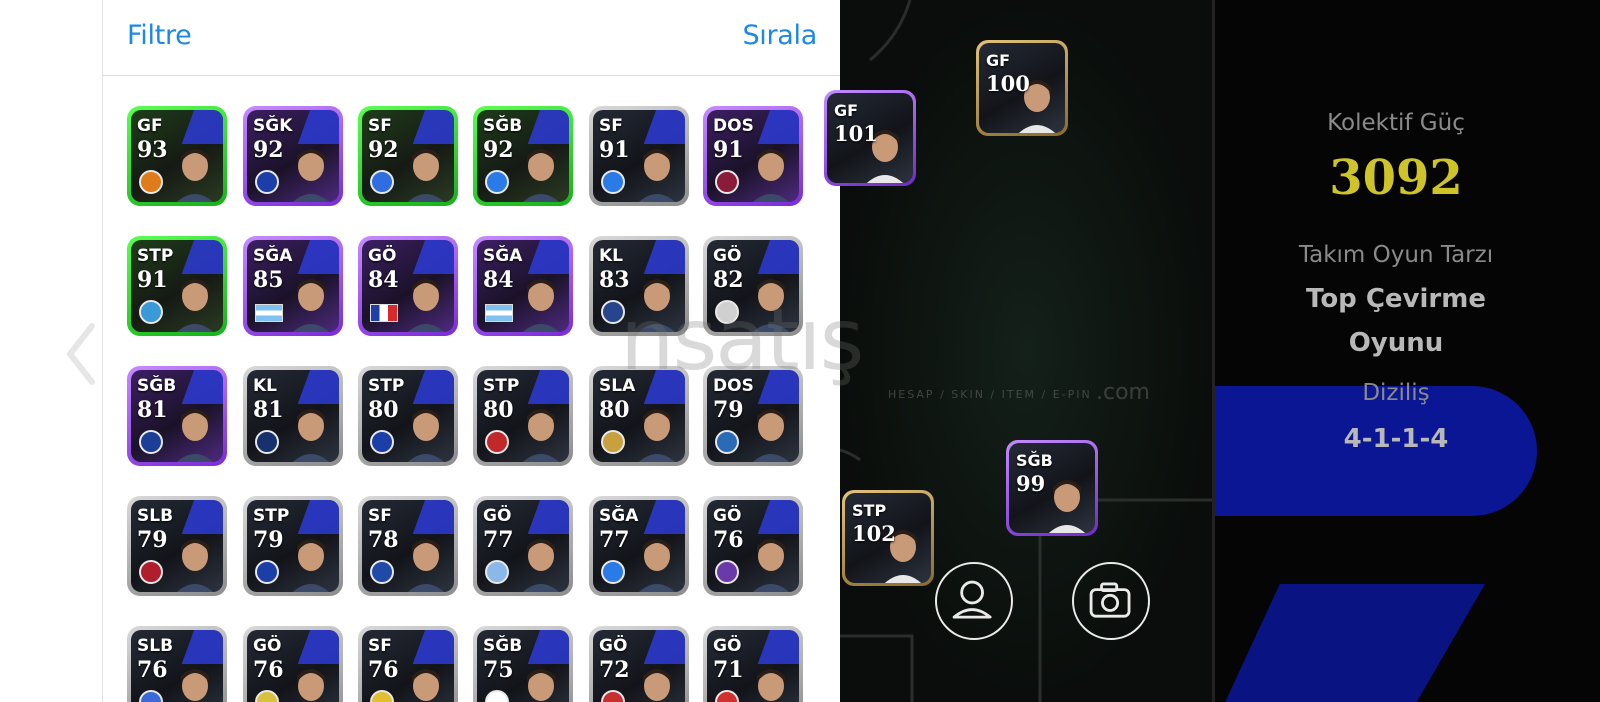  Describe the element at coordinates (408, 664) in the screenshot. I see `player-card: SF 76` at that location.